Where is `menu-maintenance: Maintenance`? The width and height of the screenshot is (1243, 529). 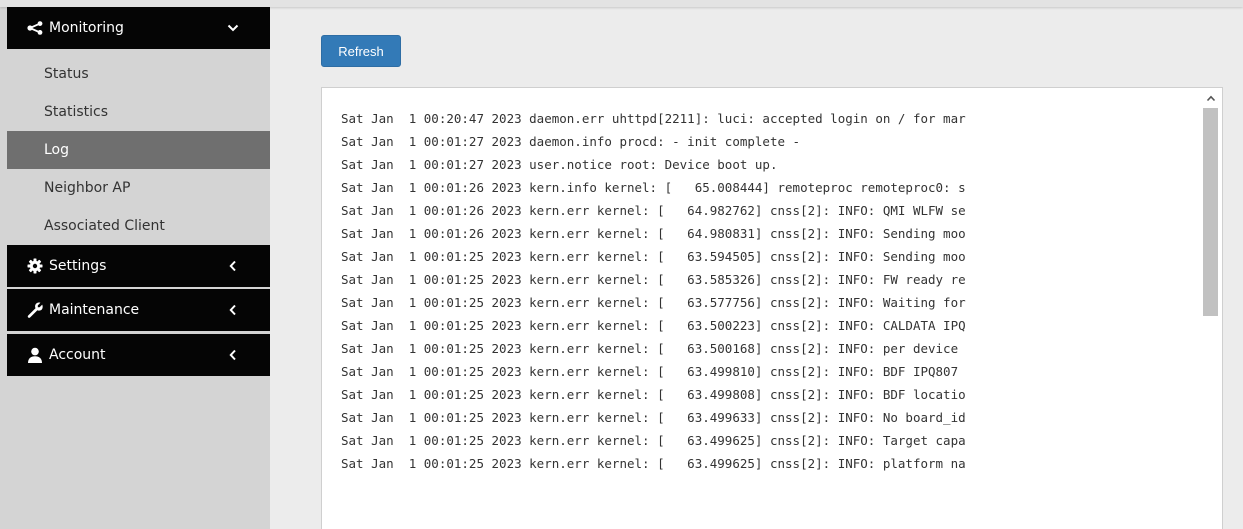 menu-maintenance: Maintenance is located at coordinates (138, 310).